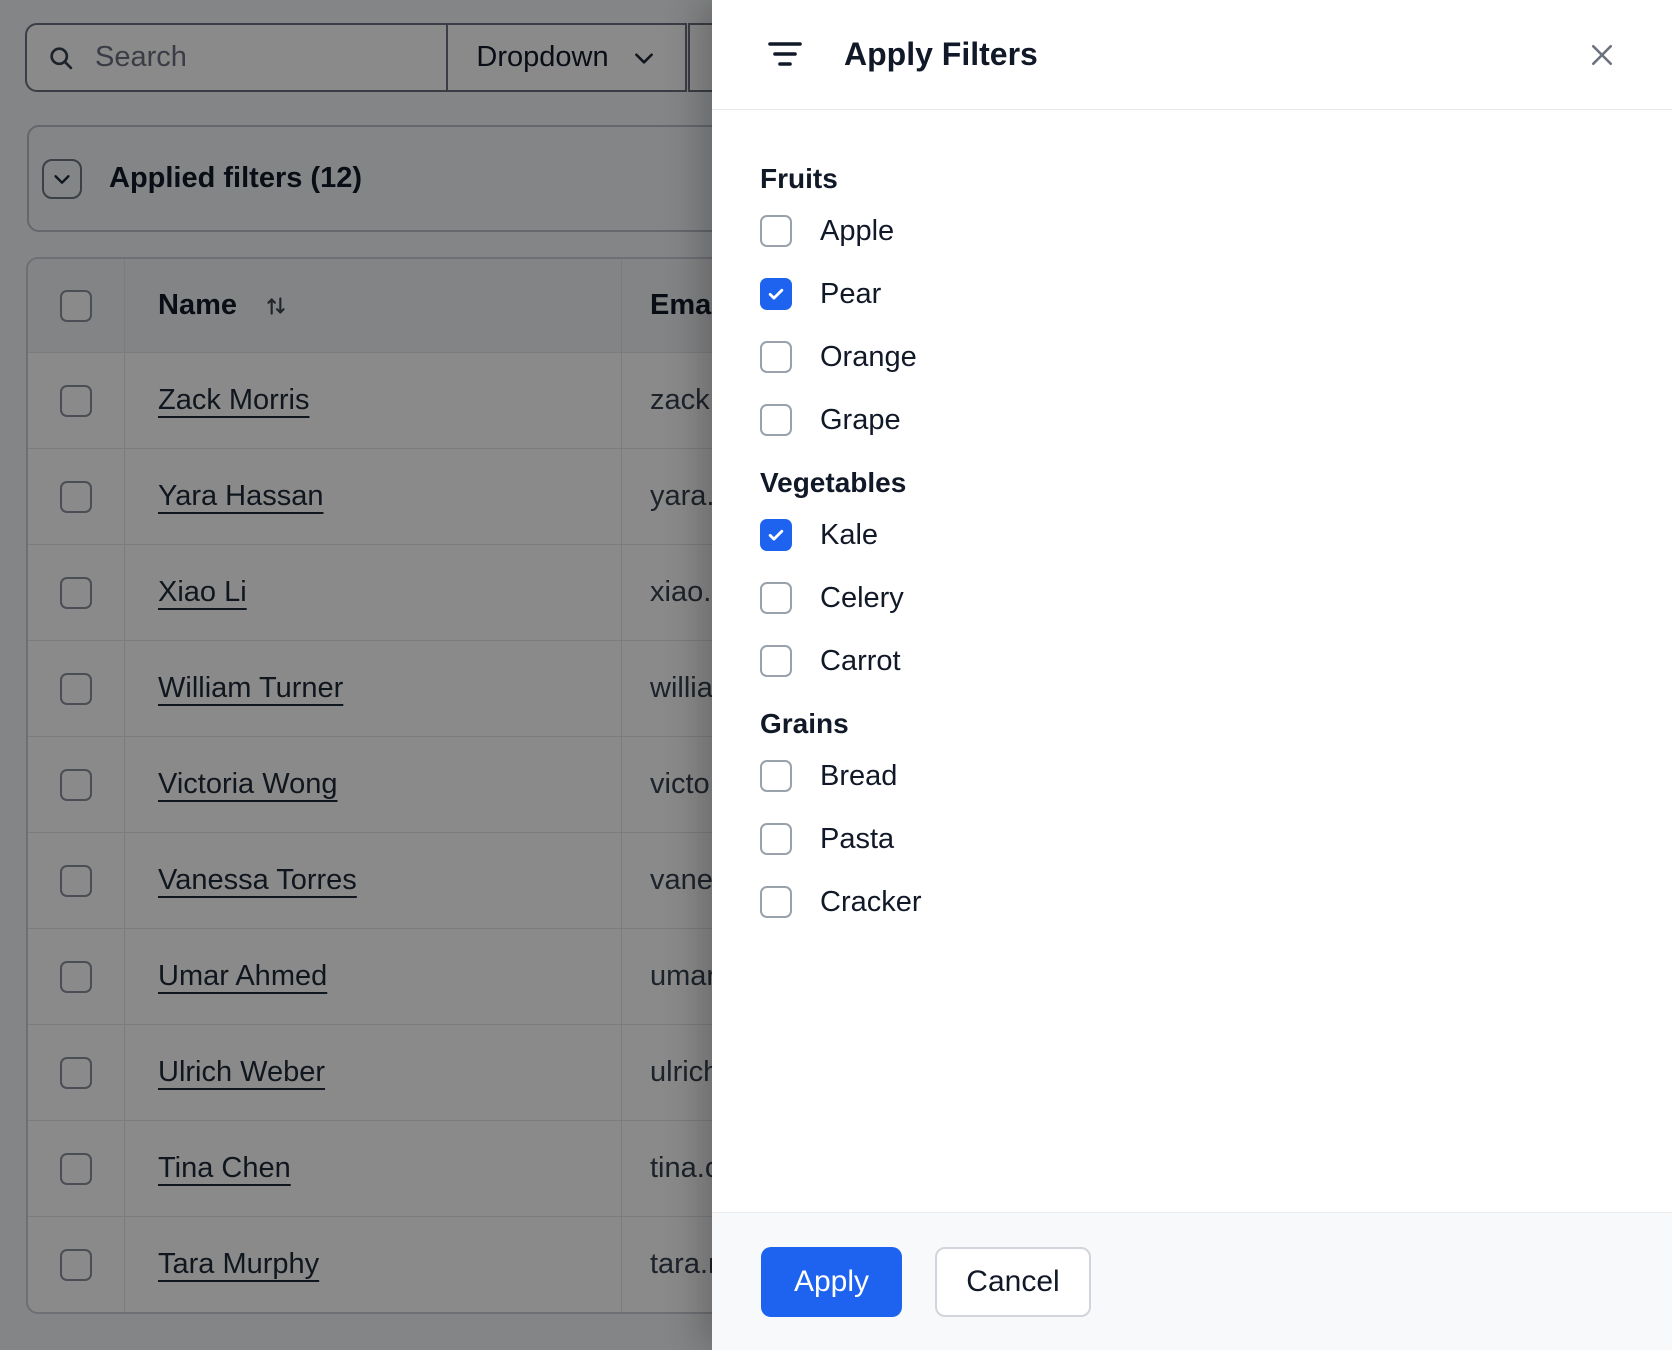 The height and width of the screenshot is (1350, 1672). Describe the element at coordinates (1192, 535) in the screenshot. I see `filter-option: Kale` at that location.